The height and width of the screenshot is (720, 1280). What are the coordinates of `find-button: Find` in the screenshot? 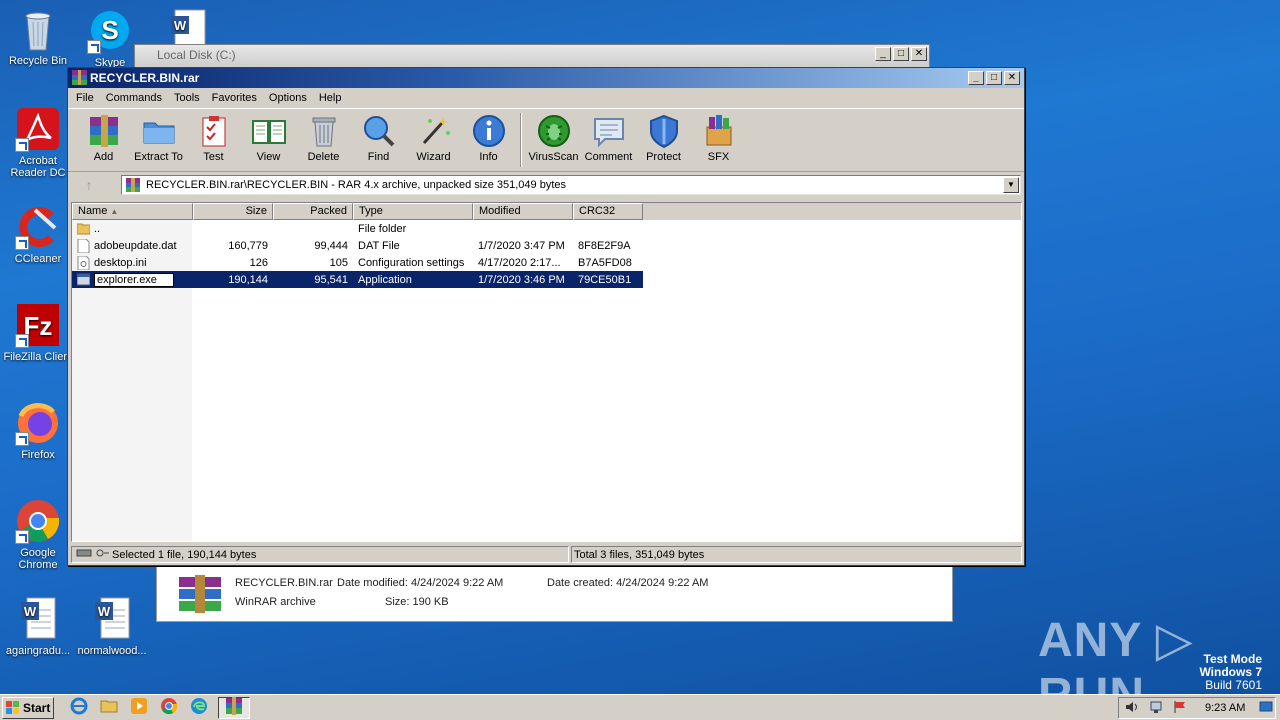 It's located at (378, 138).